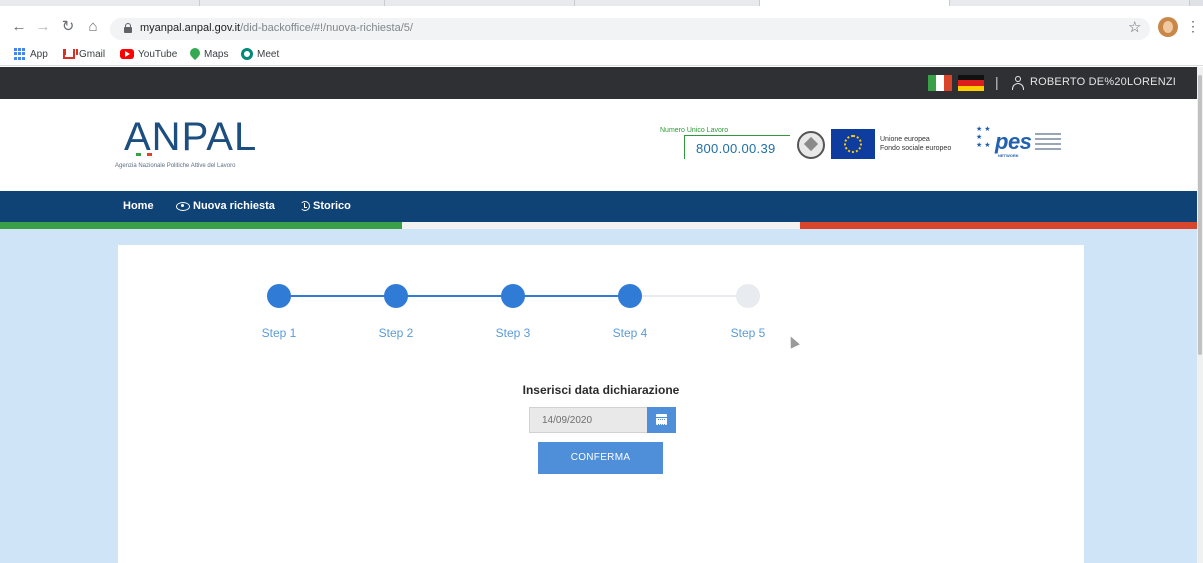  Describe the element at coordinates (39, 54) in the screenshot. I see `bookmark-label: App` at that location.